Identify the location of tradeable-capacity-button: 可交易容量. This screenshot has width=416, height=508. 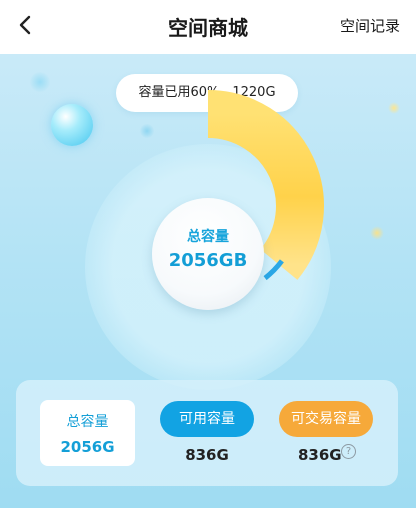
(326, 419).